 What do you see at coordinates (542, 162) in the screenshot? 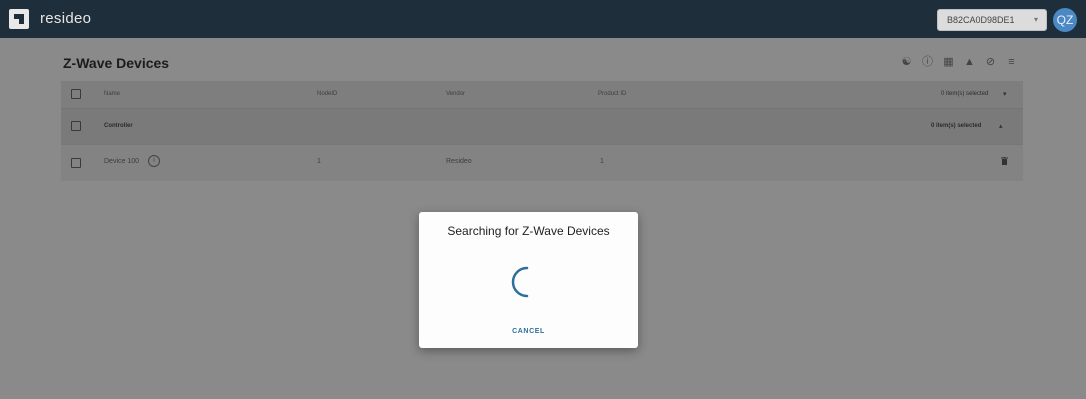
I see `table-row: Device 100 i 1 Resideo 1` at bounding box center [542, 162].